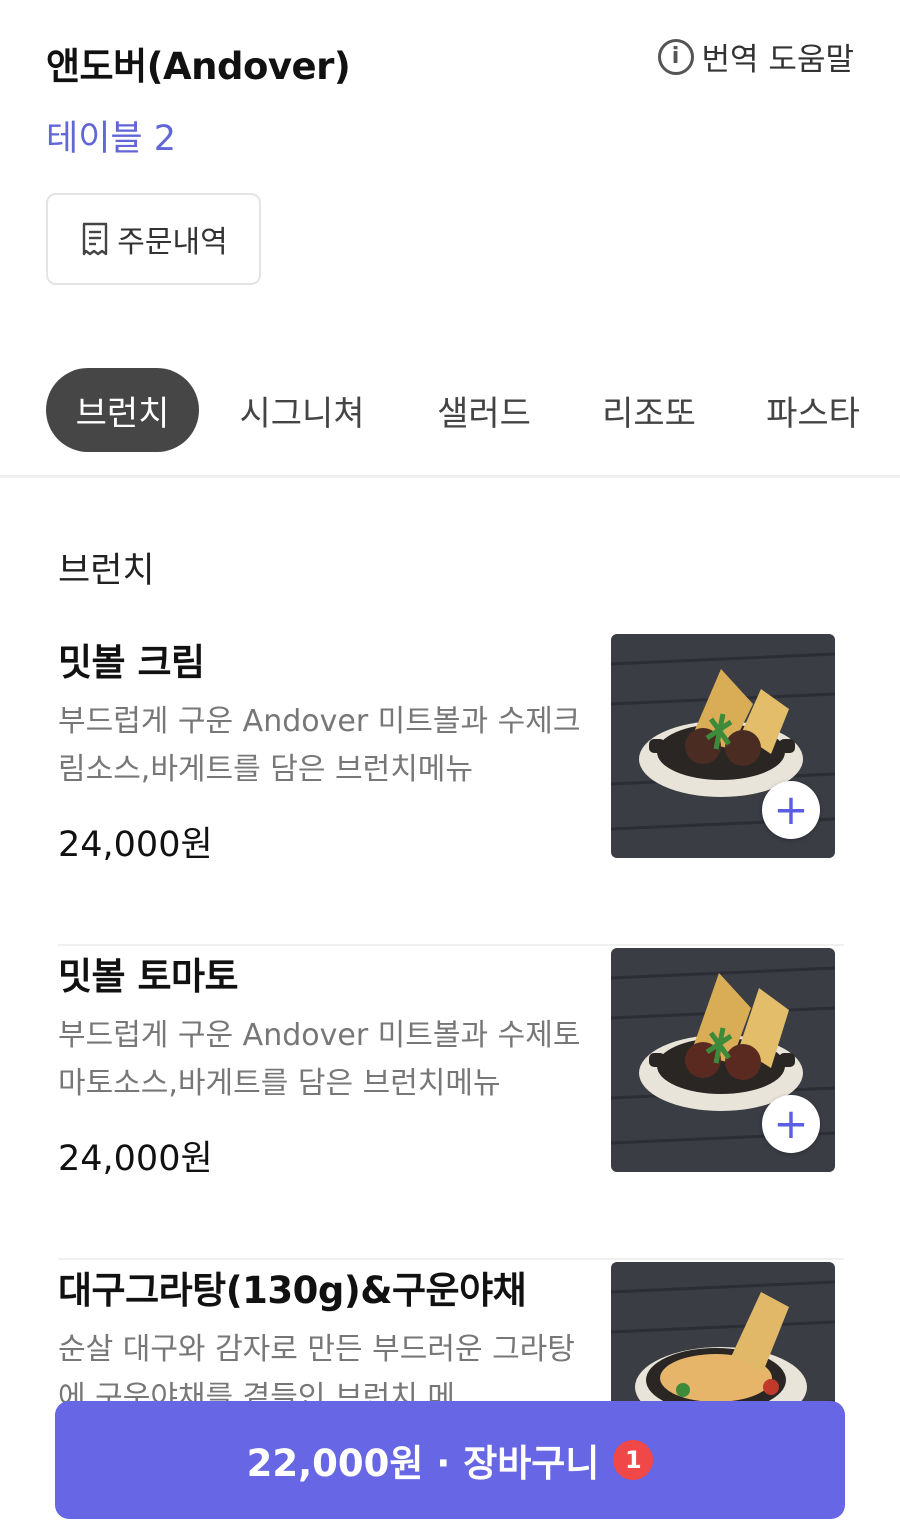 This screenshot has height=1537, width=900. I want to click on cart-button: 22,000원 · 장바구니 1, so click(450, 1460).